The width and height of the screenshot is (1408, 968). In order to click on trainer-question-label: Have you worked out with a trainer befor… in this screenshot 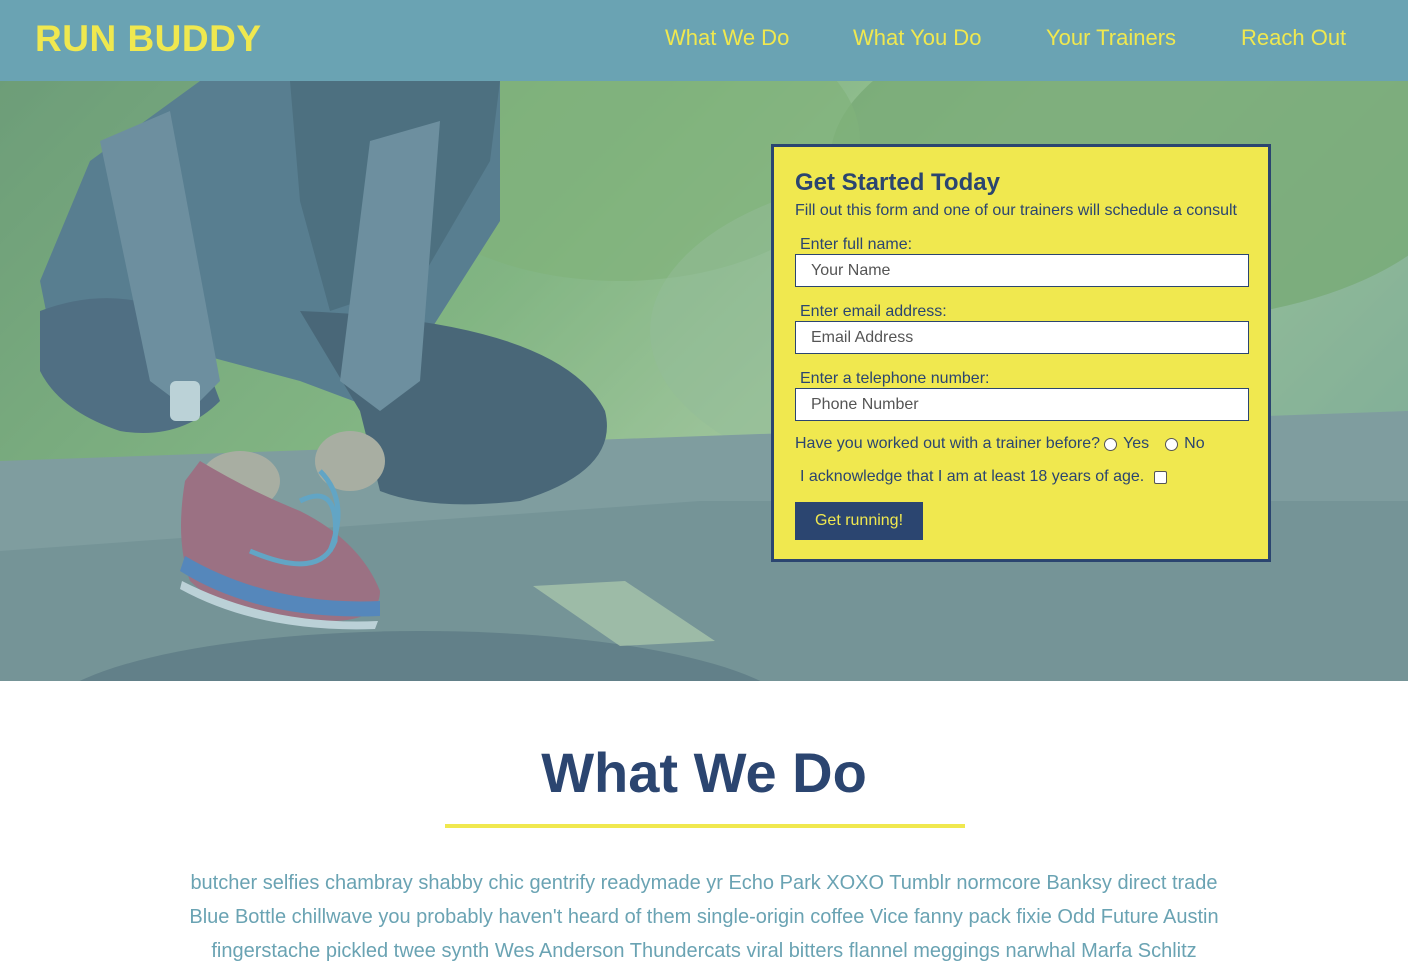, I will do `click(948, 443)`.